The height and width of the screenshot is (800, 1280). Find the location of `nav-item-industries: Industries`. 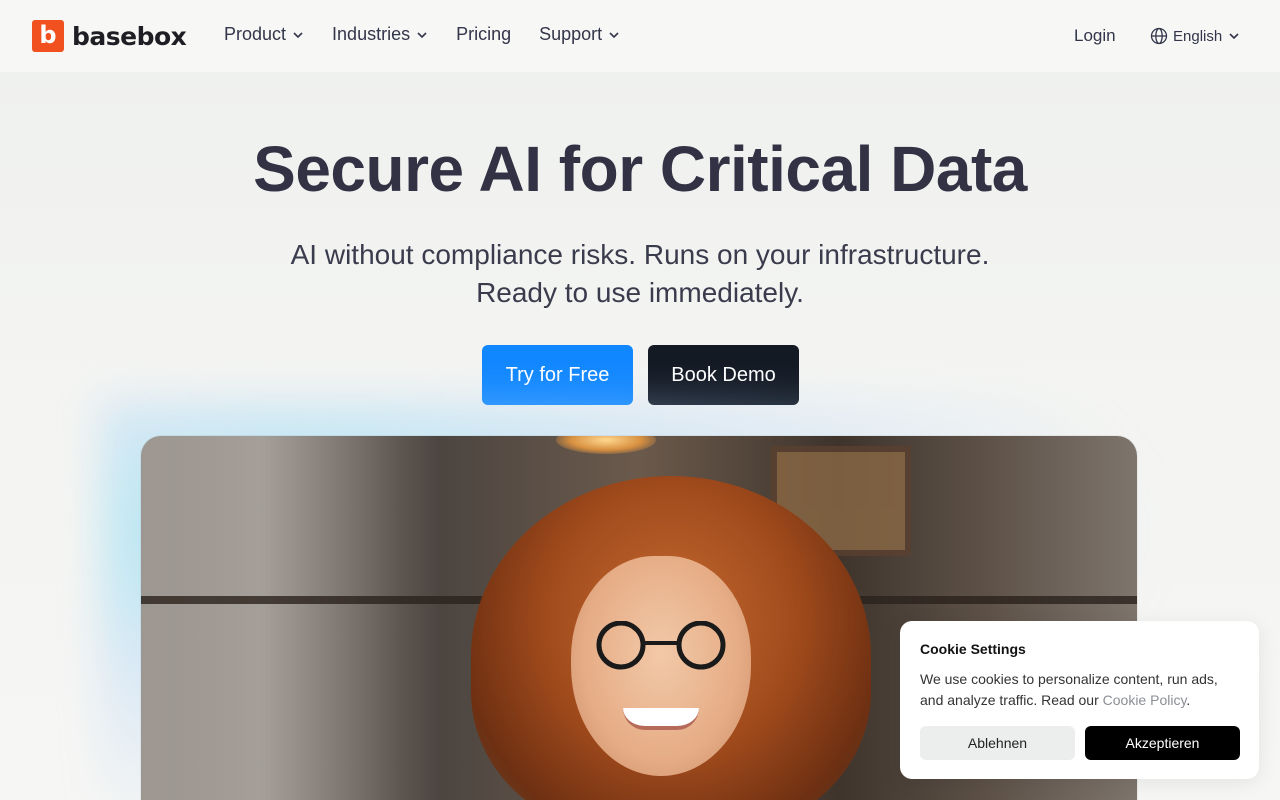

nav-item-industries: Industries is located at coordinates (380, 34).